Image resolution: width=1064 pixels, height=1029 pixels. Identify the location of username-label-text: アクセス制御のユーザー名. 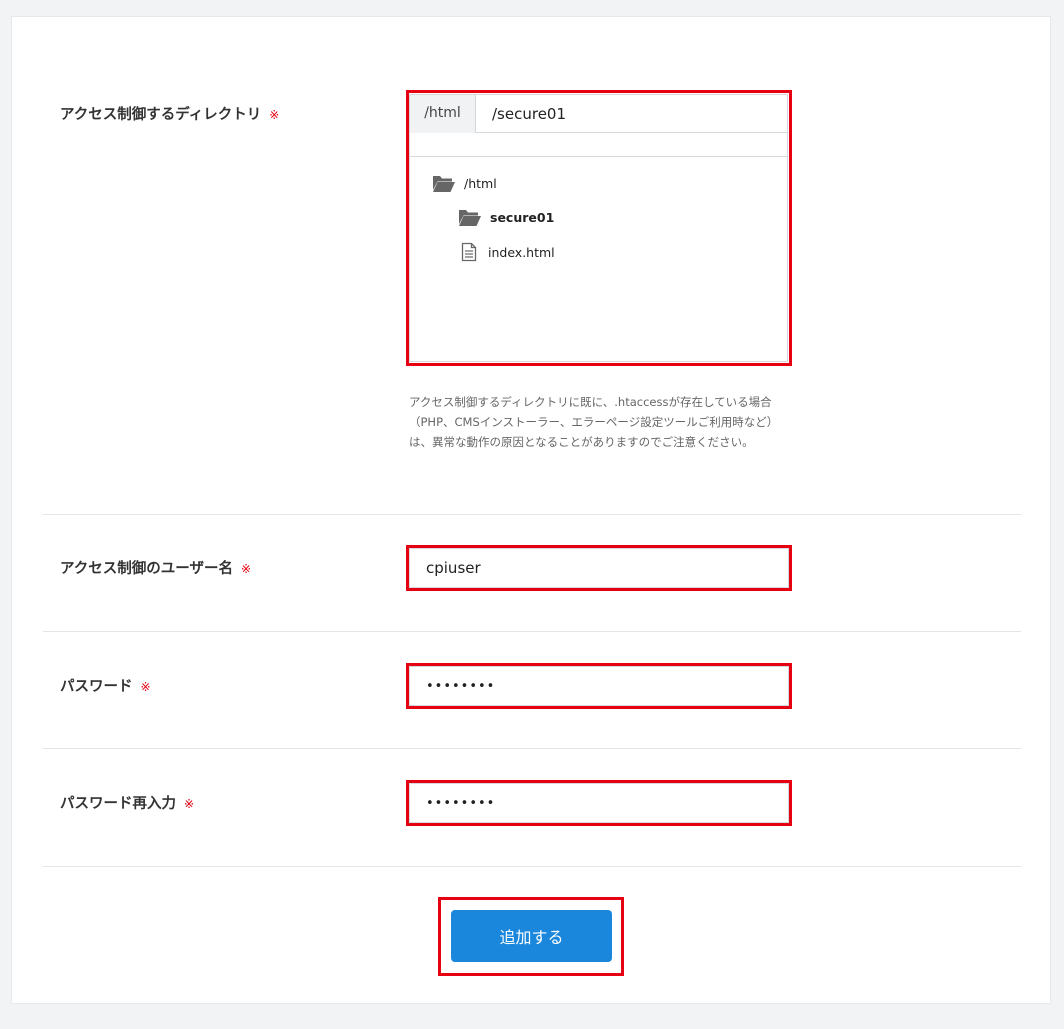
(146, 569).